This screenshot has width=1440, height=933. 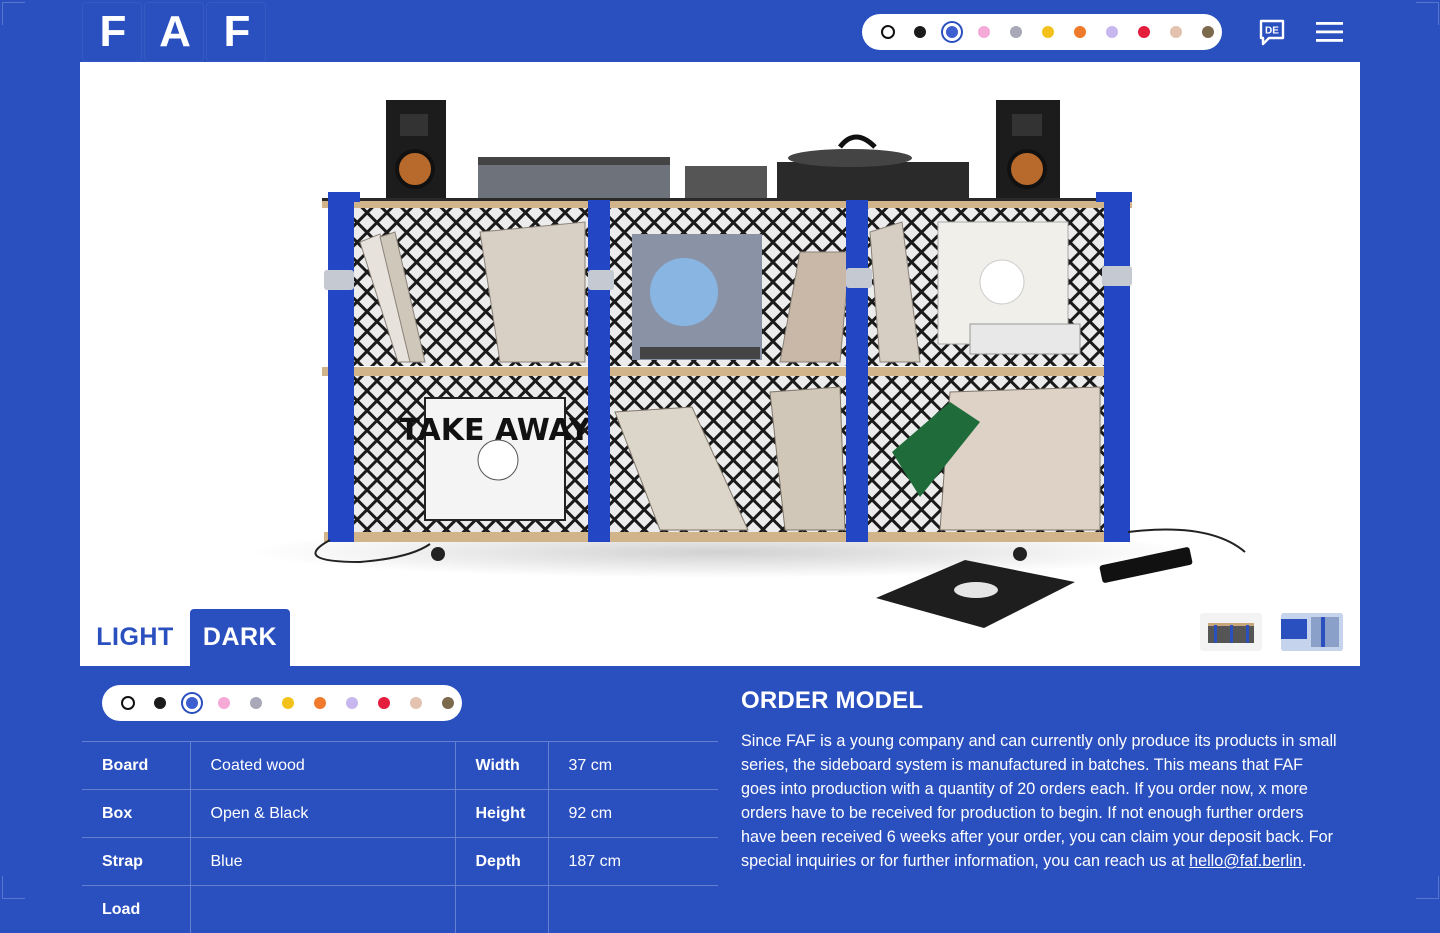 I want to click on variant-tab-light: LIGHT, so click(x=135, y=637).